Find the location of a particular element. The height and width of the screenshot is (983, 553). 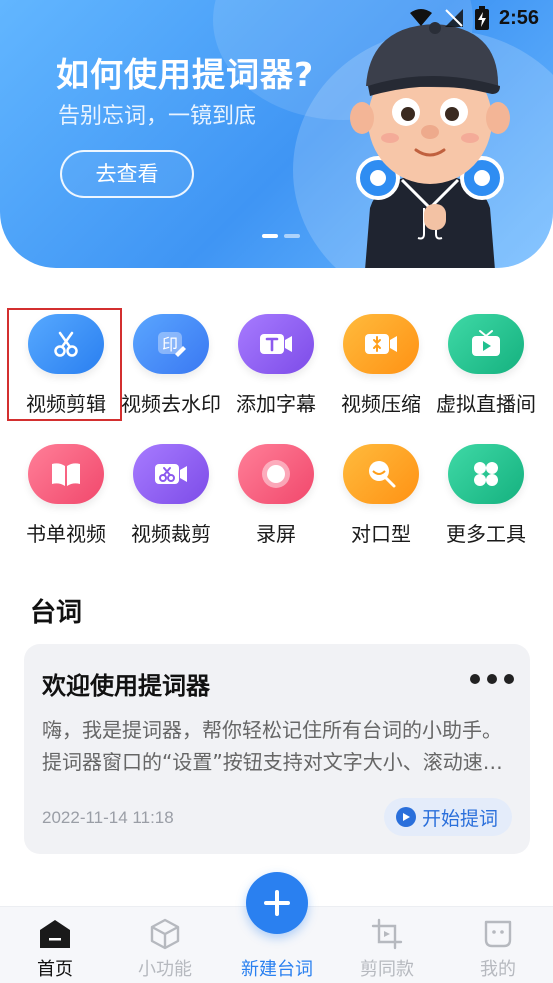

home-icon is located at coordinates (55, 934).